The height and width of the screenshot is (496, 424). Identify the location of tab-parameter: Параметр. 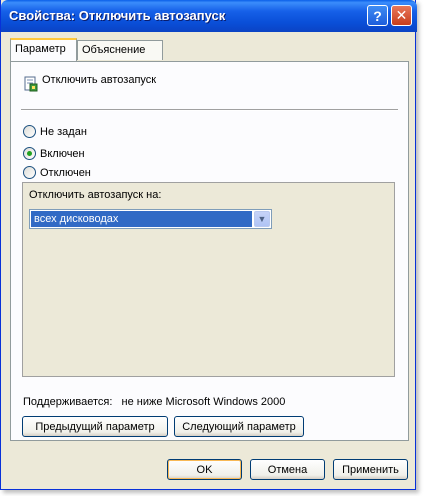
(43, 49).